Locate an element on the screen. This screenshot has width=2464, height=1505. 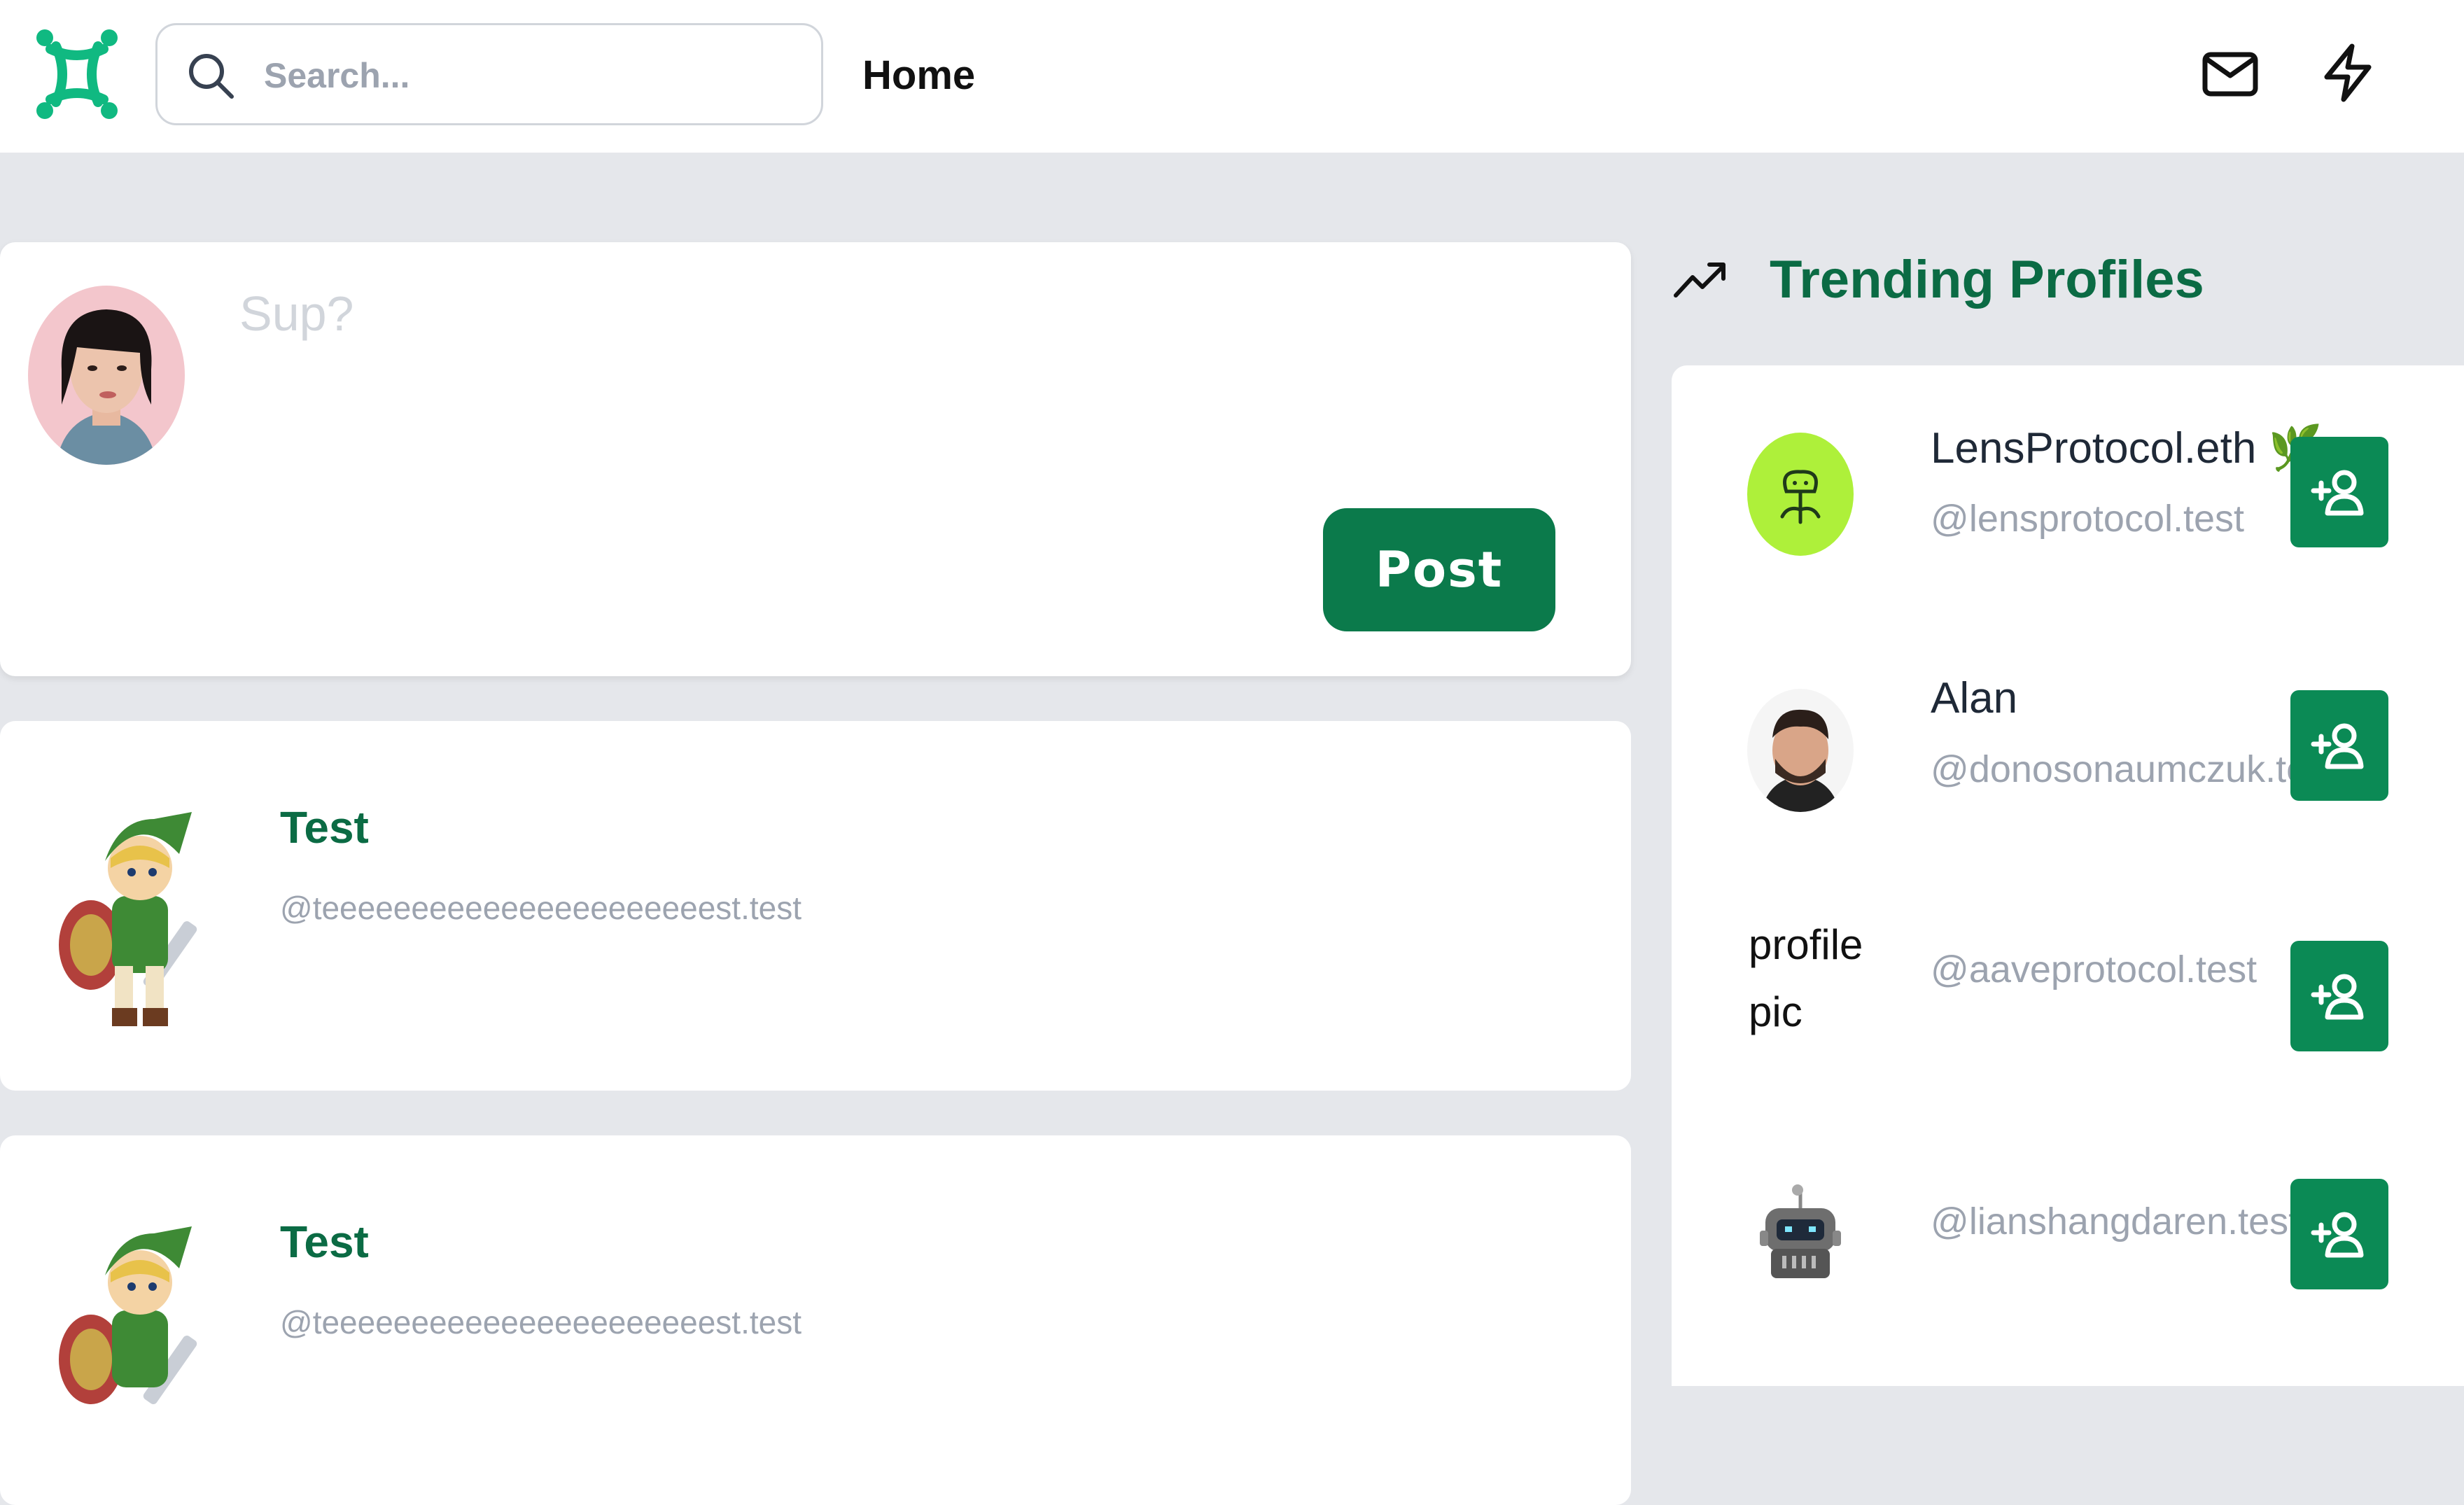
lens-logo-icon is located at coordinates (77, 74).